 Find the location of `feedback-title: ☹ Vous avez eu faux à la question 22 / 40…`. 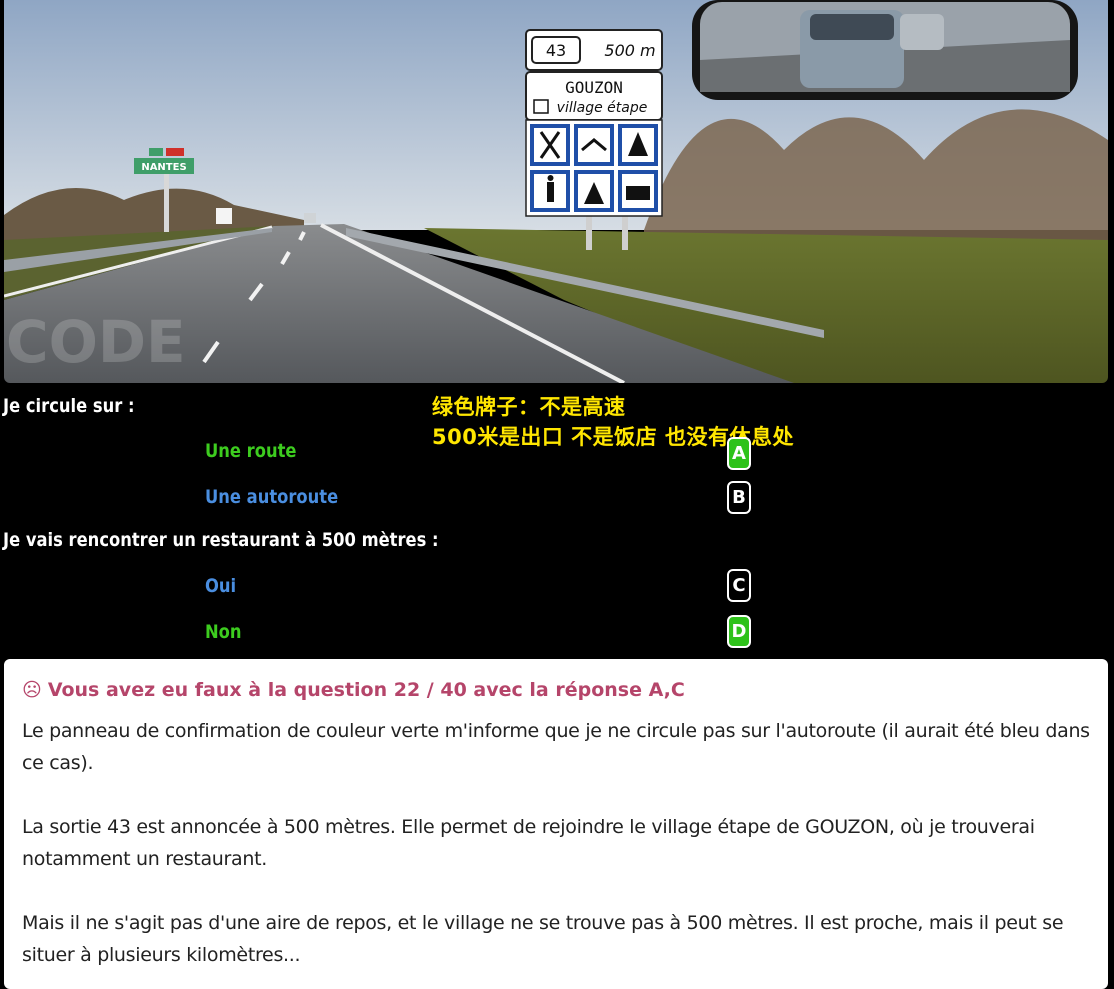

feedback-title: ☹ Vous avez eu faux à la question 22 / 40… is located at coordinates (556, 690).